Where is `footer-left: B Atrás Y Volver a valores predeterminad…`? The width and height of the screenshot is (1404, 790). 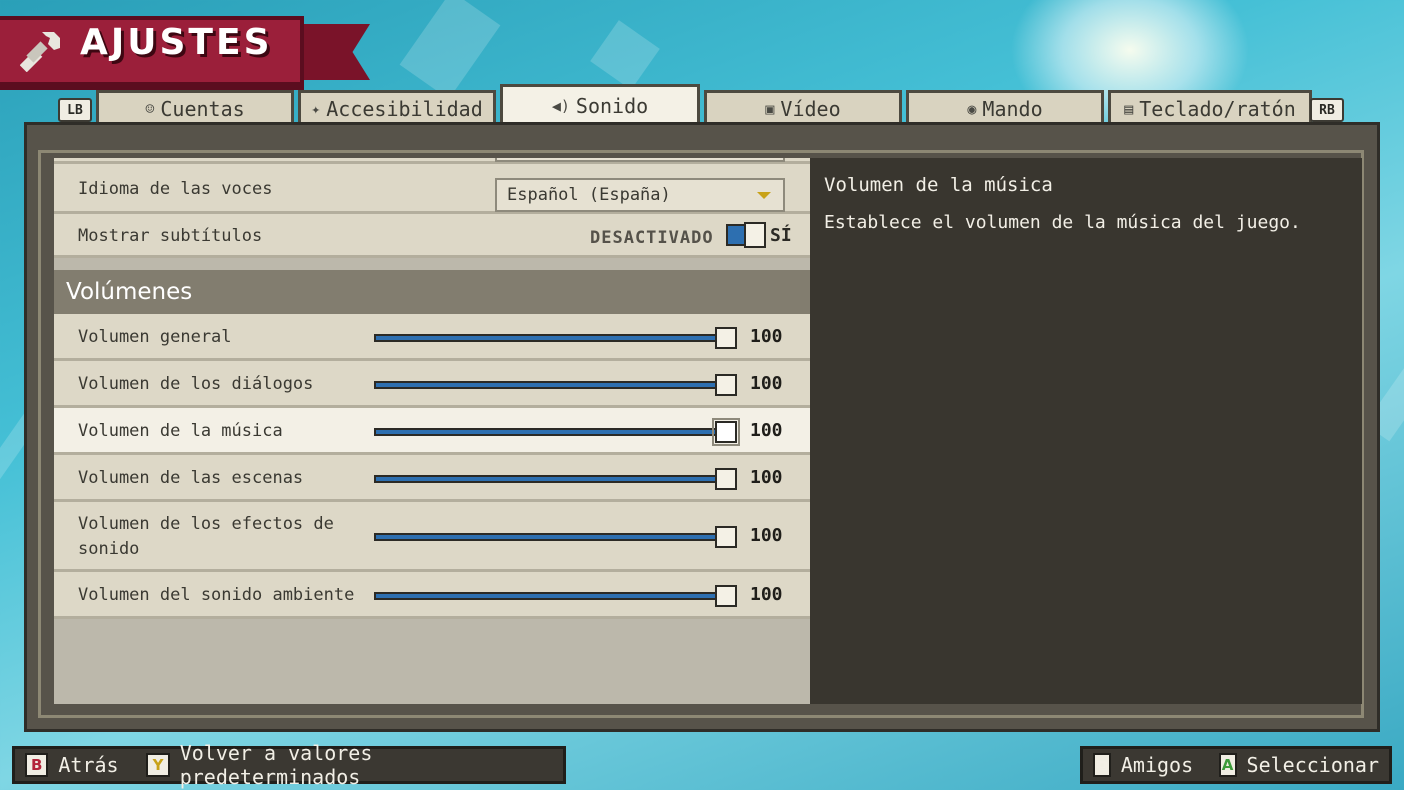 footer-left: B Atrás Y Volver a valores predeterminad… is located at coordinates (289, 765).